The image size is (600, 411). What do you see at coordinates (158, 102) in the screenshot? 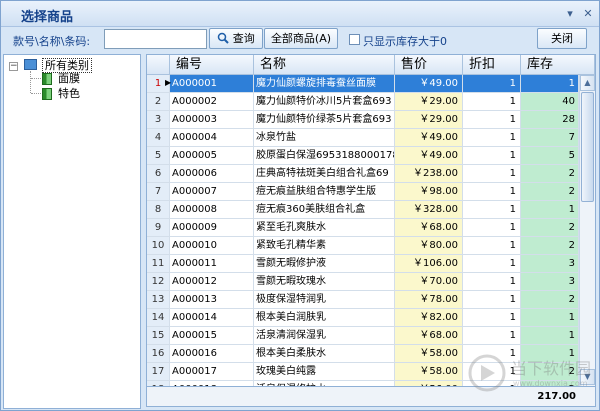
I see `row-index: 2` at bounding box center [158, 102].